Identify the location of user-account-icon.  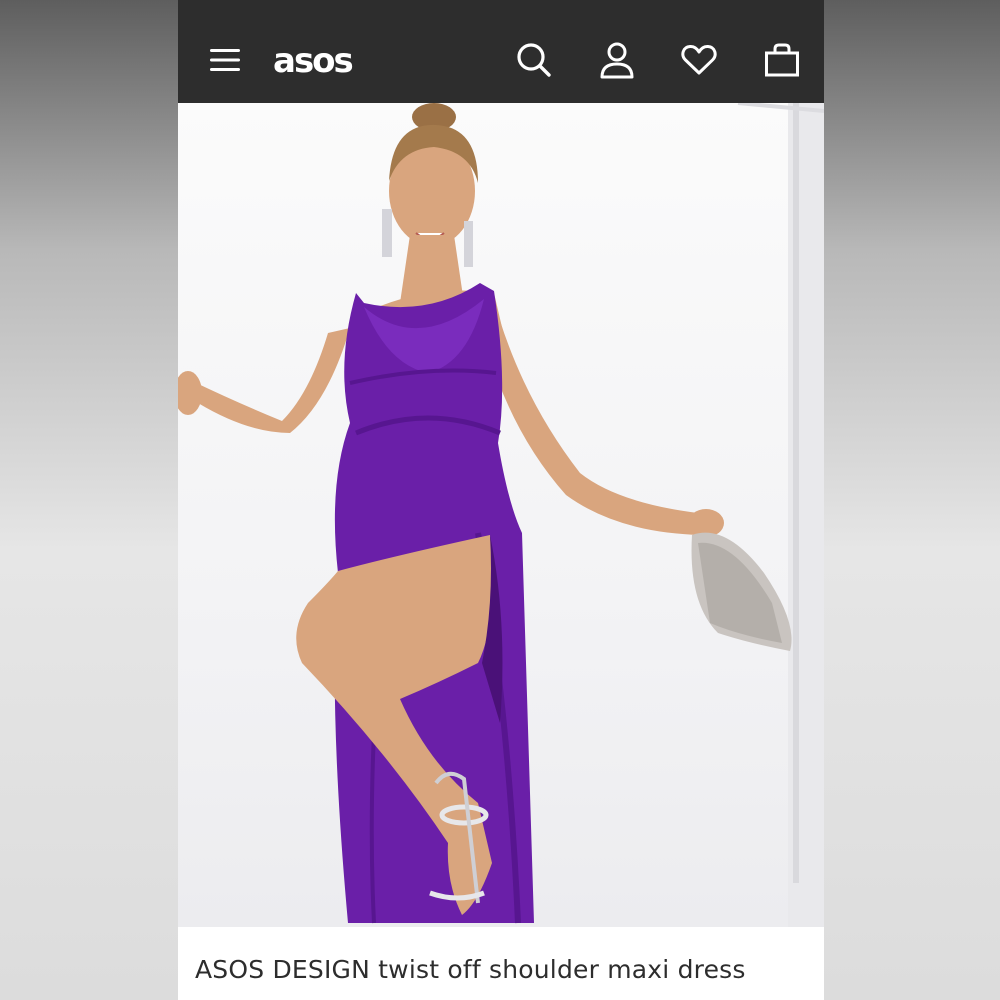
(617, 60).